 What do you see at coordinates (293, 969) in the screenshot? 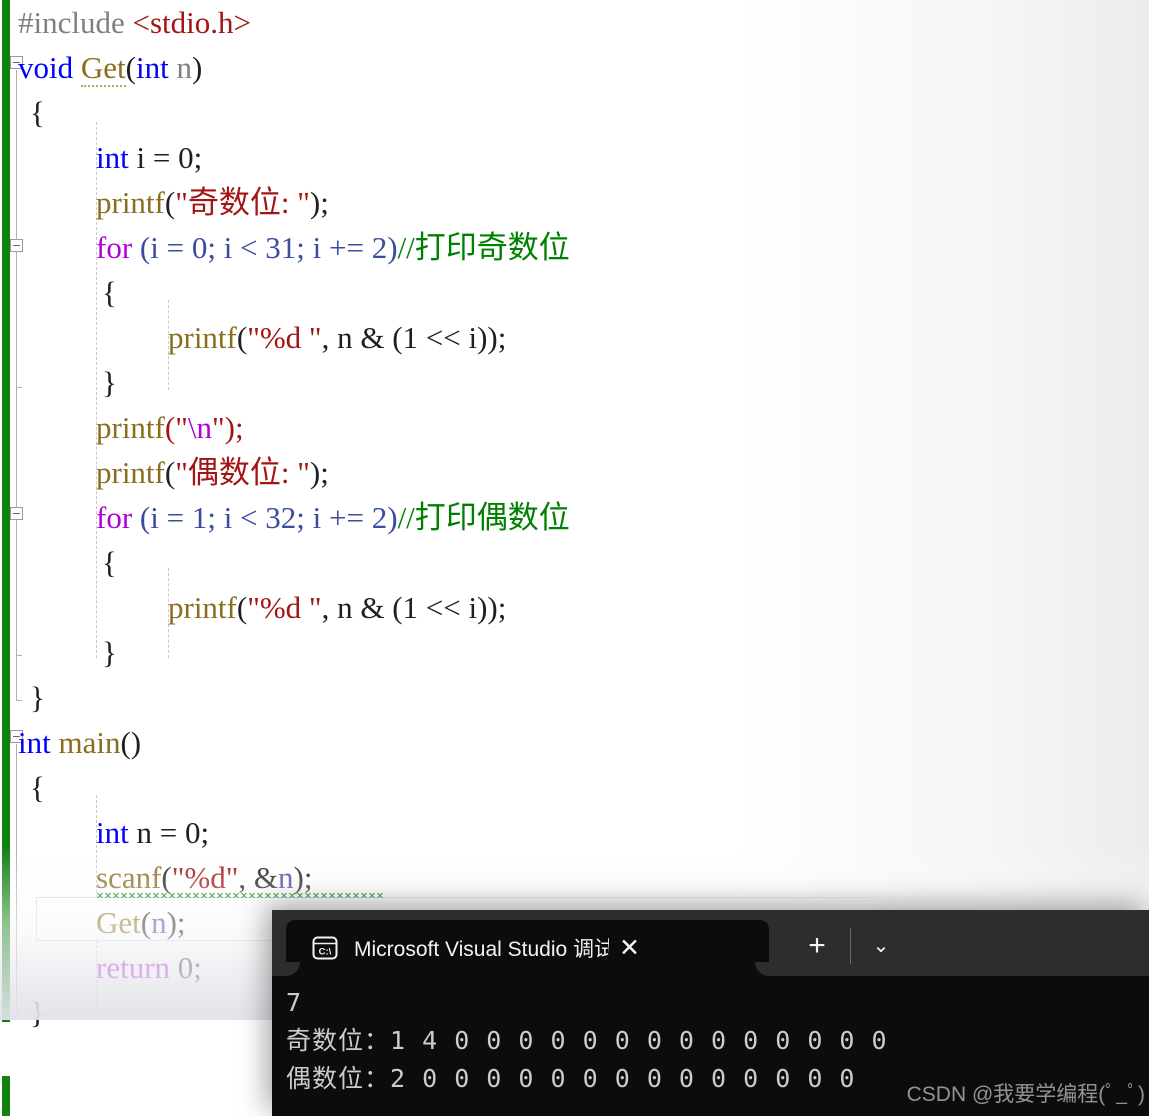
I see `tab-corner-left` at bounding box center [293, 969].